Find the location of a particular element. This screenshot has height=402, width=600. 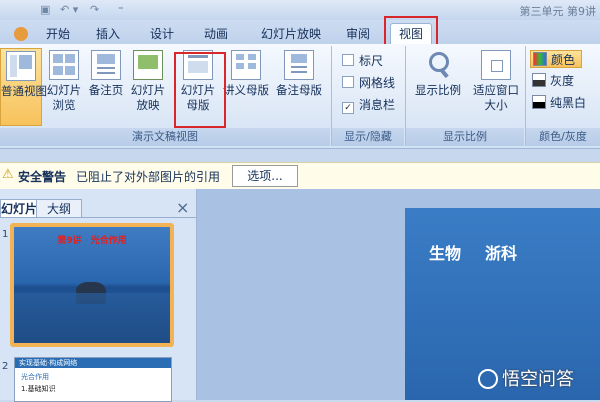

slide-2-header: 实现基础·构成网络 is located at coordinates (93, 363).